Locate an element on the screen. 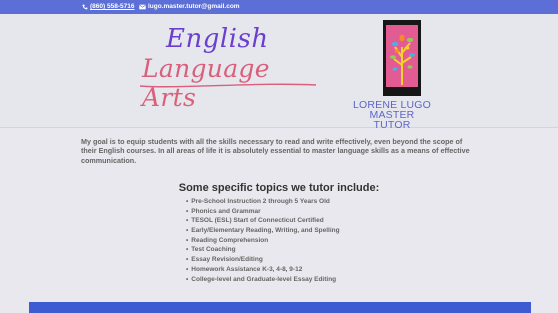 This screenshot has width=558, height=313. tree-icon is located at coordinates (402, 59).